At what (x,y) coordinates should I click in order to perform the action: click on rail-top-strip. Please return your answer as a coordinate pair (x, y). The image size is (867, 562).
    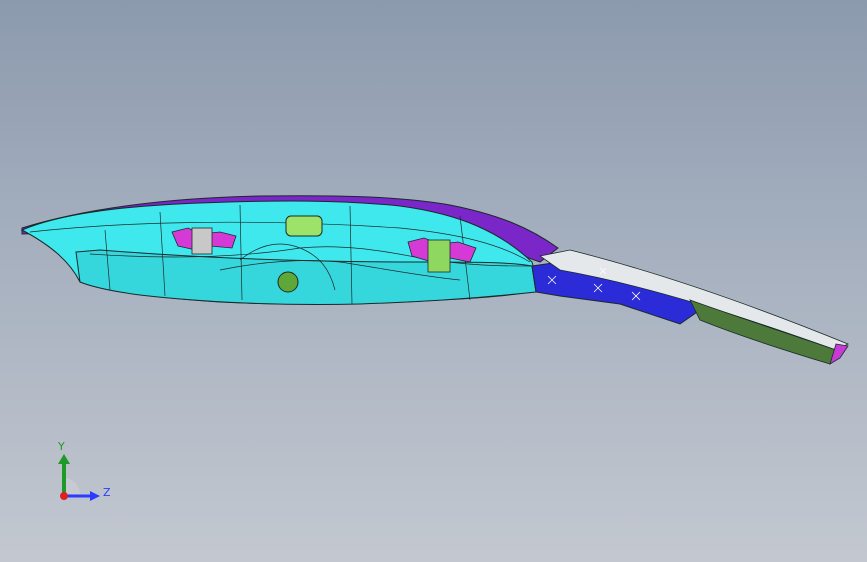
    Looking at the image, I should click on (694, 300).